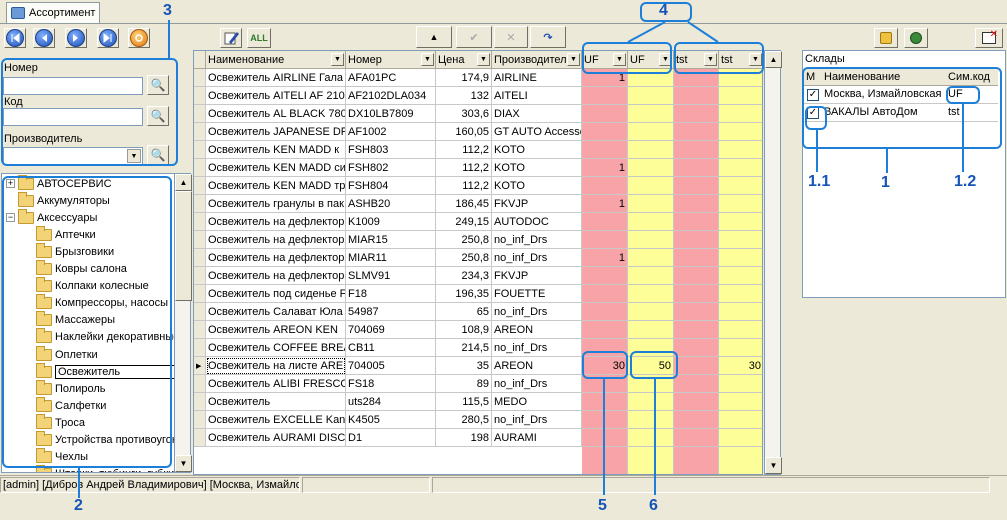 Image resolution: width=1007 pixels, height=520 pixels. I want to click on redo-button: ↷, so click(548, 37).